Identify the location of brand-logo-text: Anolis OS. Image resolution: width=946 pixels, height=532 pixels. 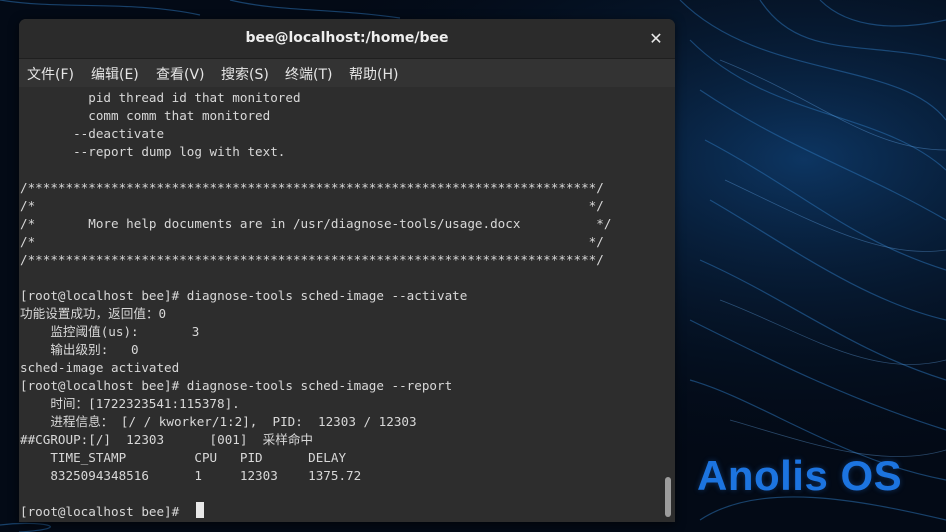
(800, 475).